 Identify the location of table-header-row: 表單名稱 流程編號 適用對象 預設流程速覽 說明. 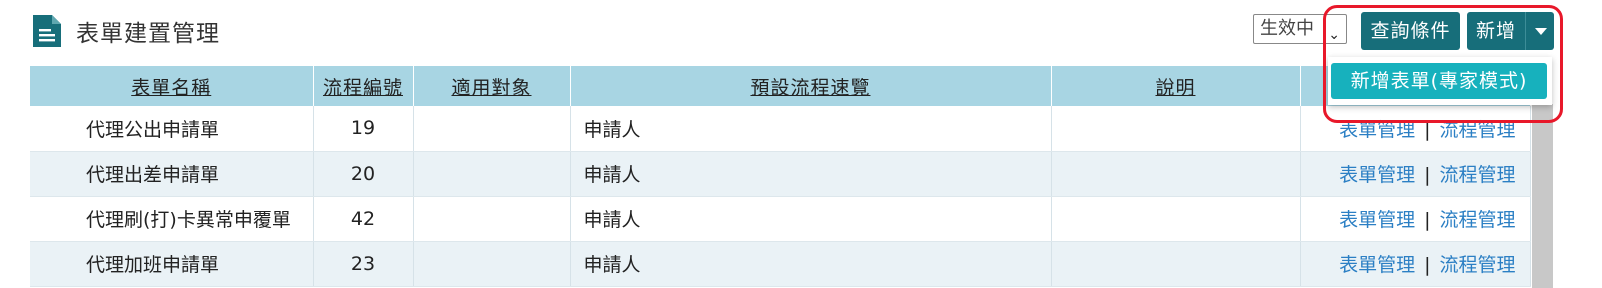
(780, 86).